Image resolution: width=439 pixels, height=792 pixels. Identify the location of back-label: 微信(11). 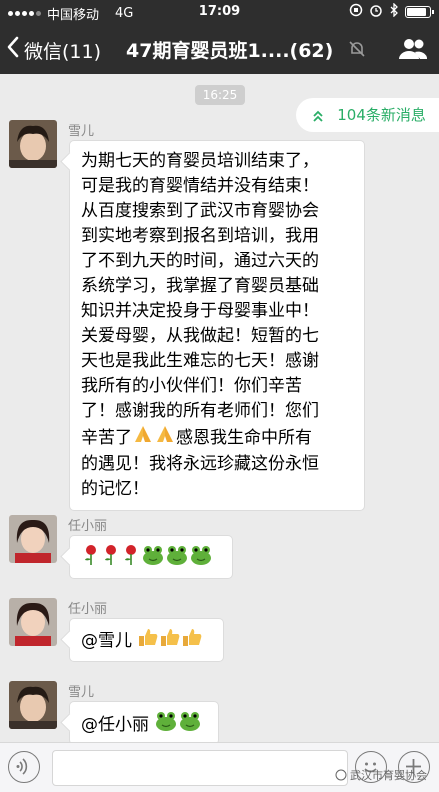
(63, 51).